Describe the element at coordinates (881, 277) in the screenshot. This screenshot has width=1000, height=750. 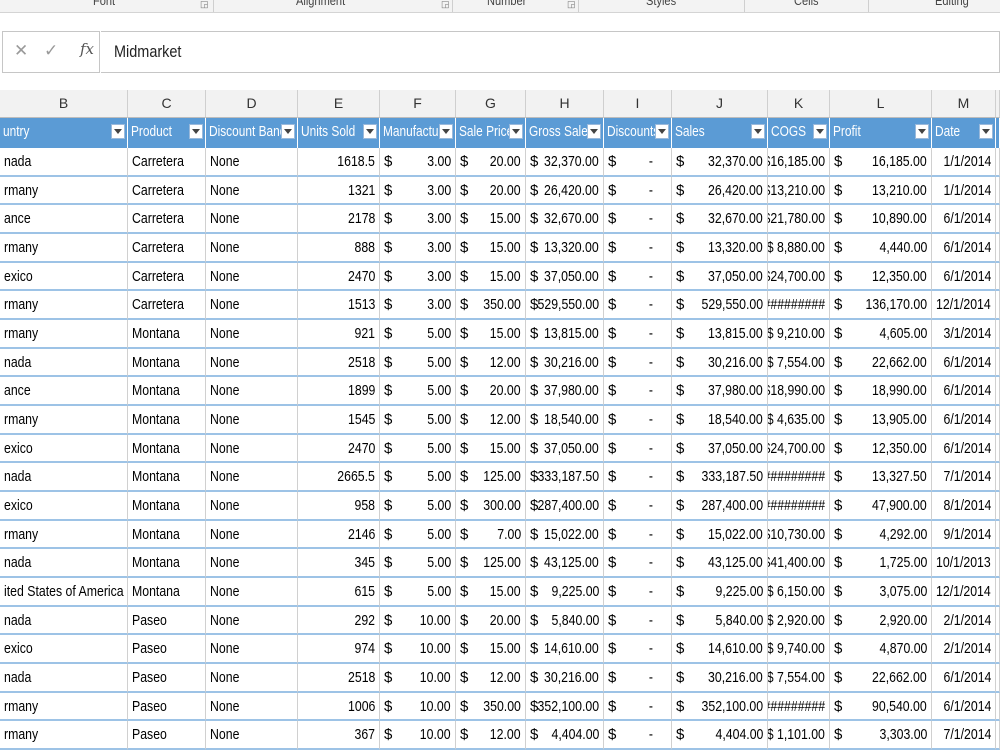
I see `cell-profit: $12,350.00` at that location.